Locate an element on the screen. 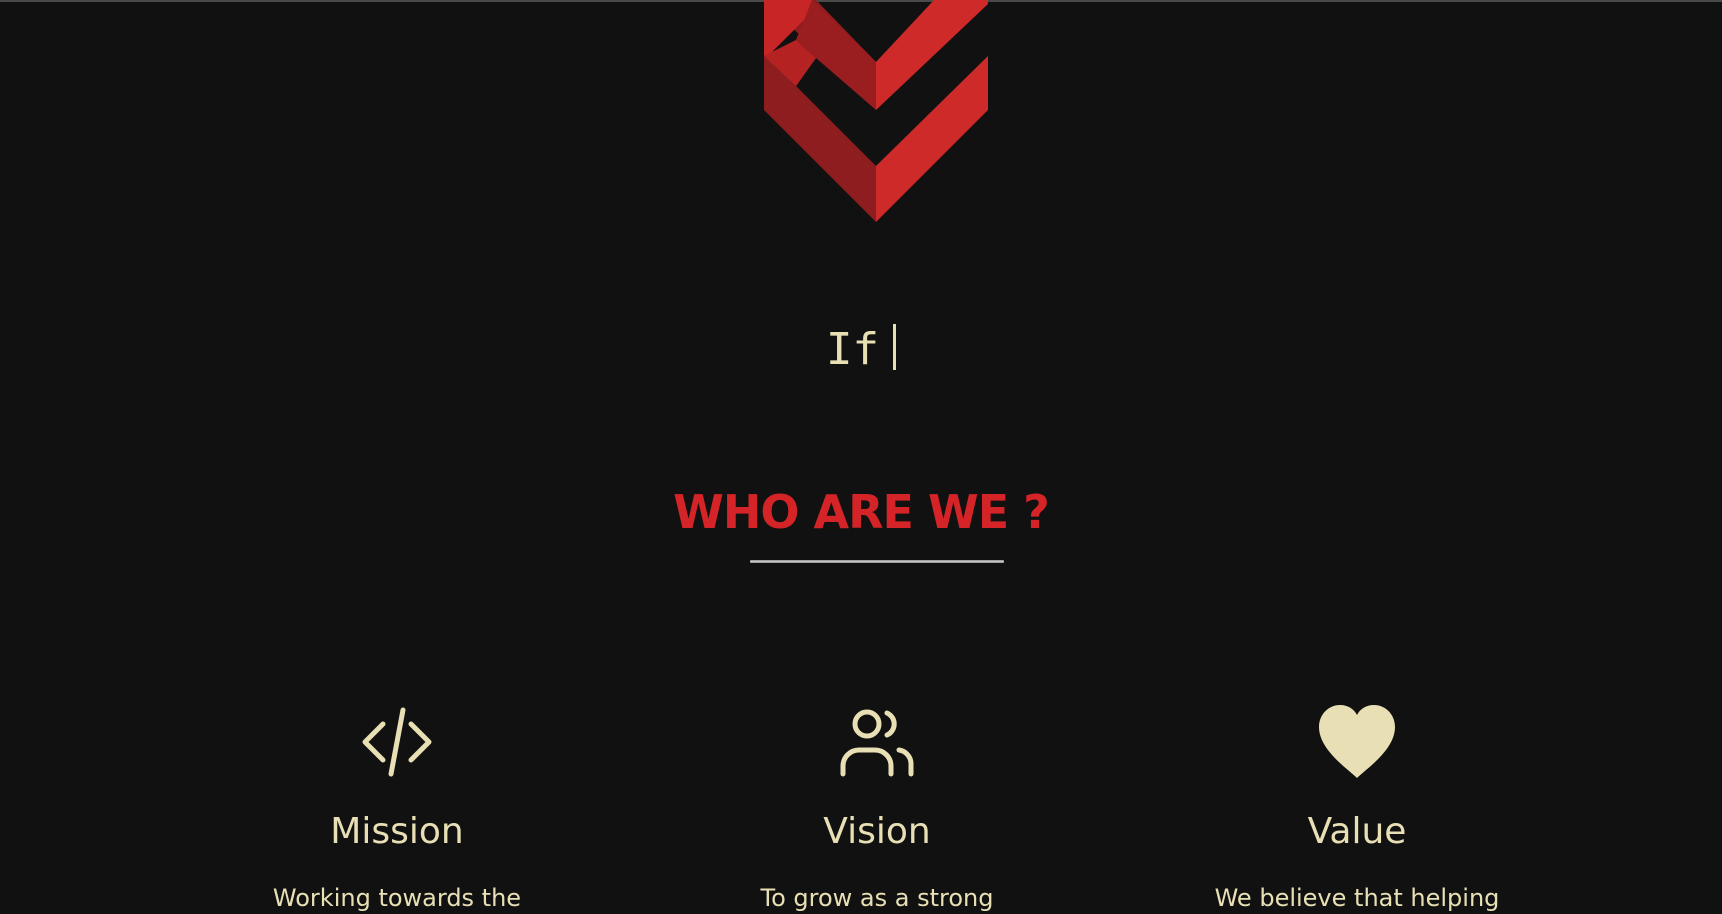  brand-logo is located at coordinates (876, 111).